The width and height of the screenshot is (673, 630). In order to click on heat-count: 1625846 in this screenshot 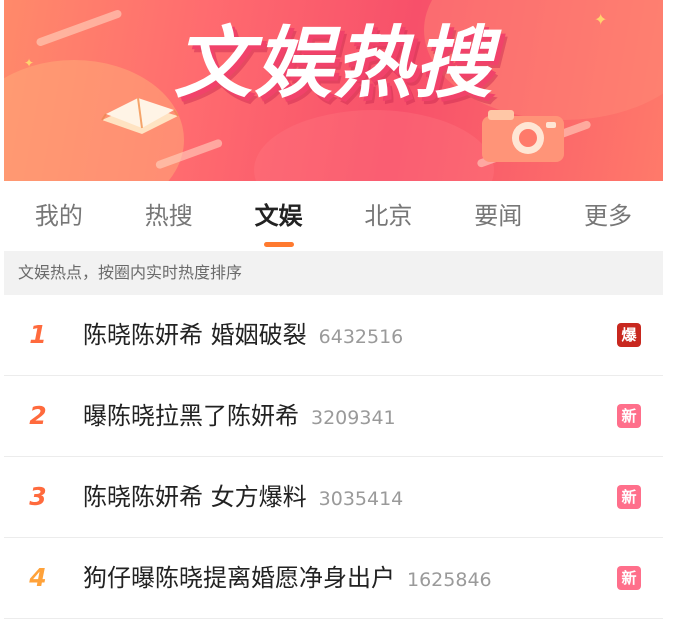, I will do `click(449, 580)`.